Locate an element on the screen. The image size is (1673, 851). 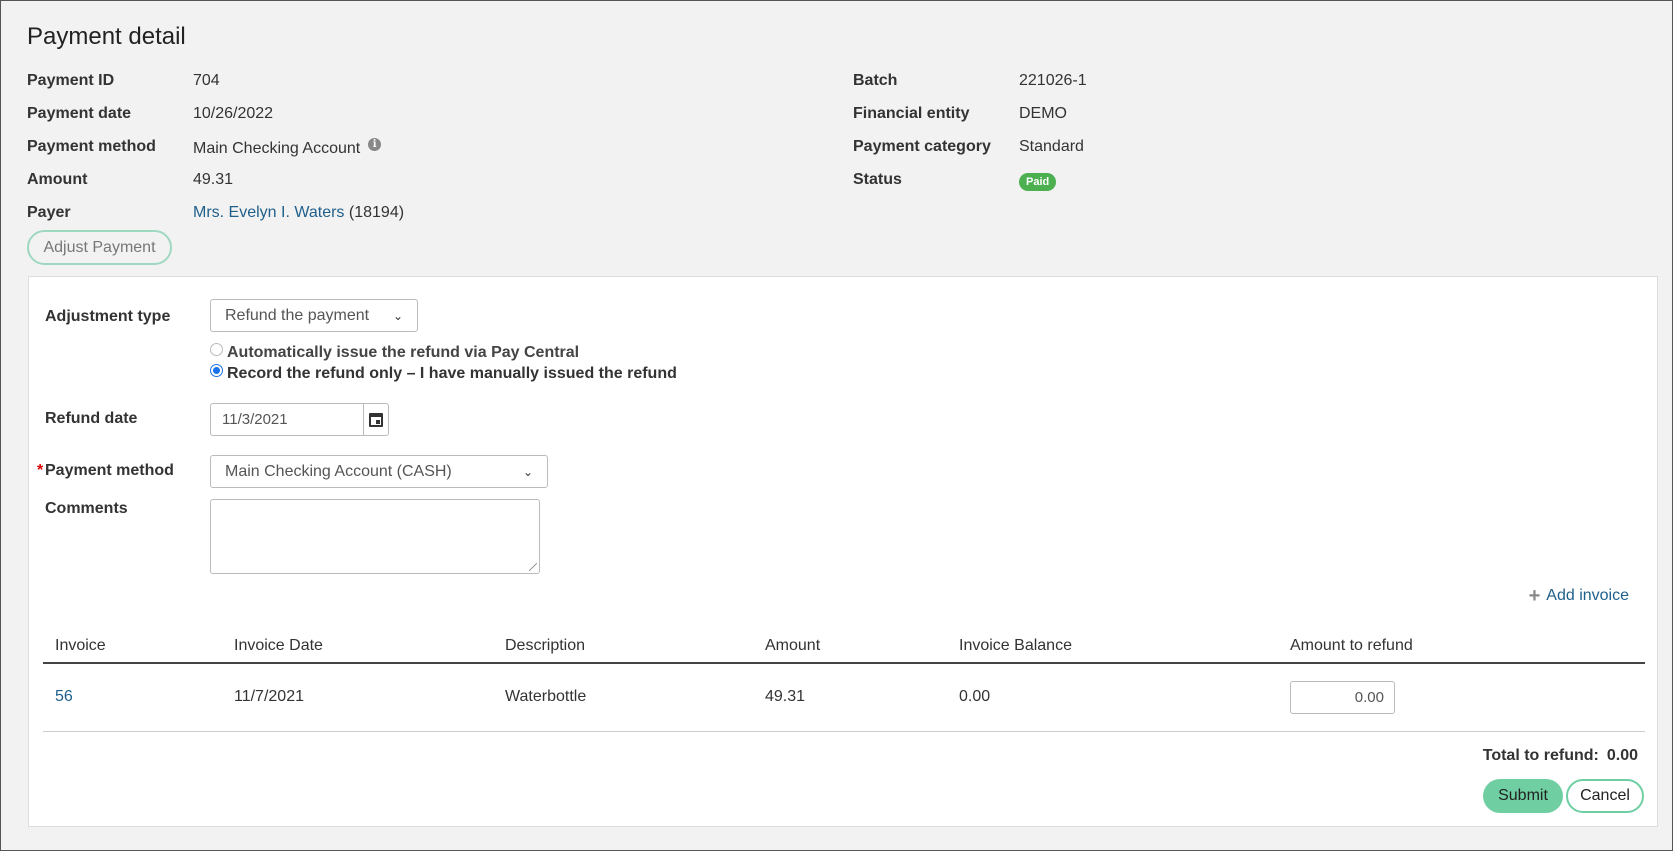
calendar-button is located at coordinates (375, 419).